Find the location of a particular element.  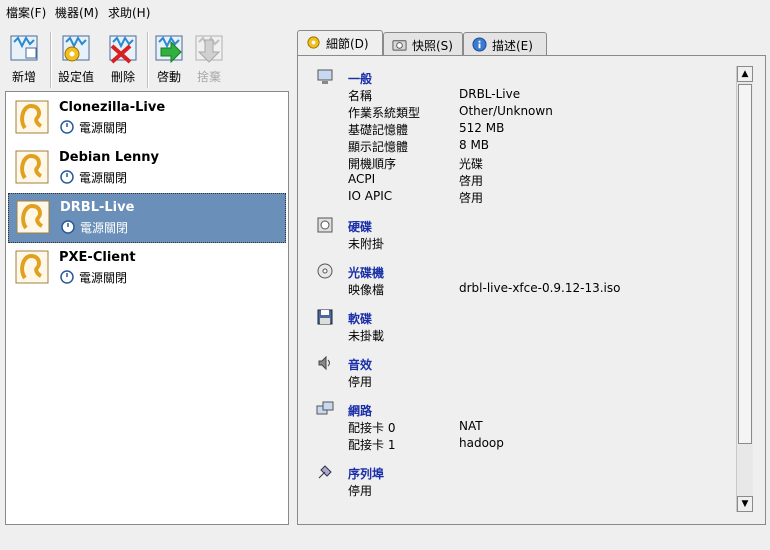

menu-help: 求助(H) is located at coordinates (129, 12).